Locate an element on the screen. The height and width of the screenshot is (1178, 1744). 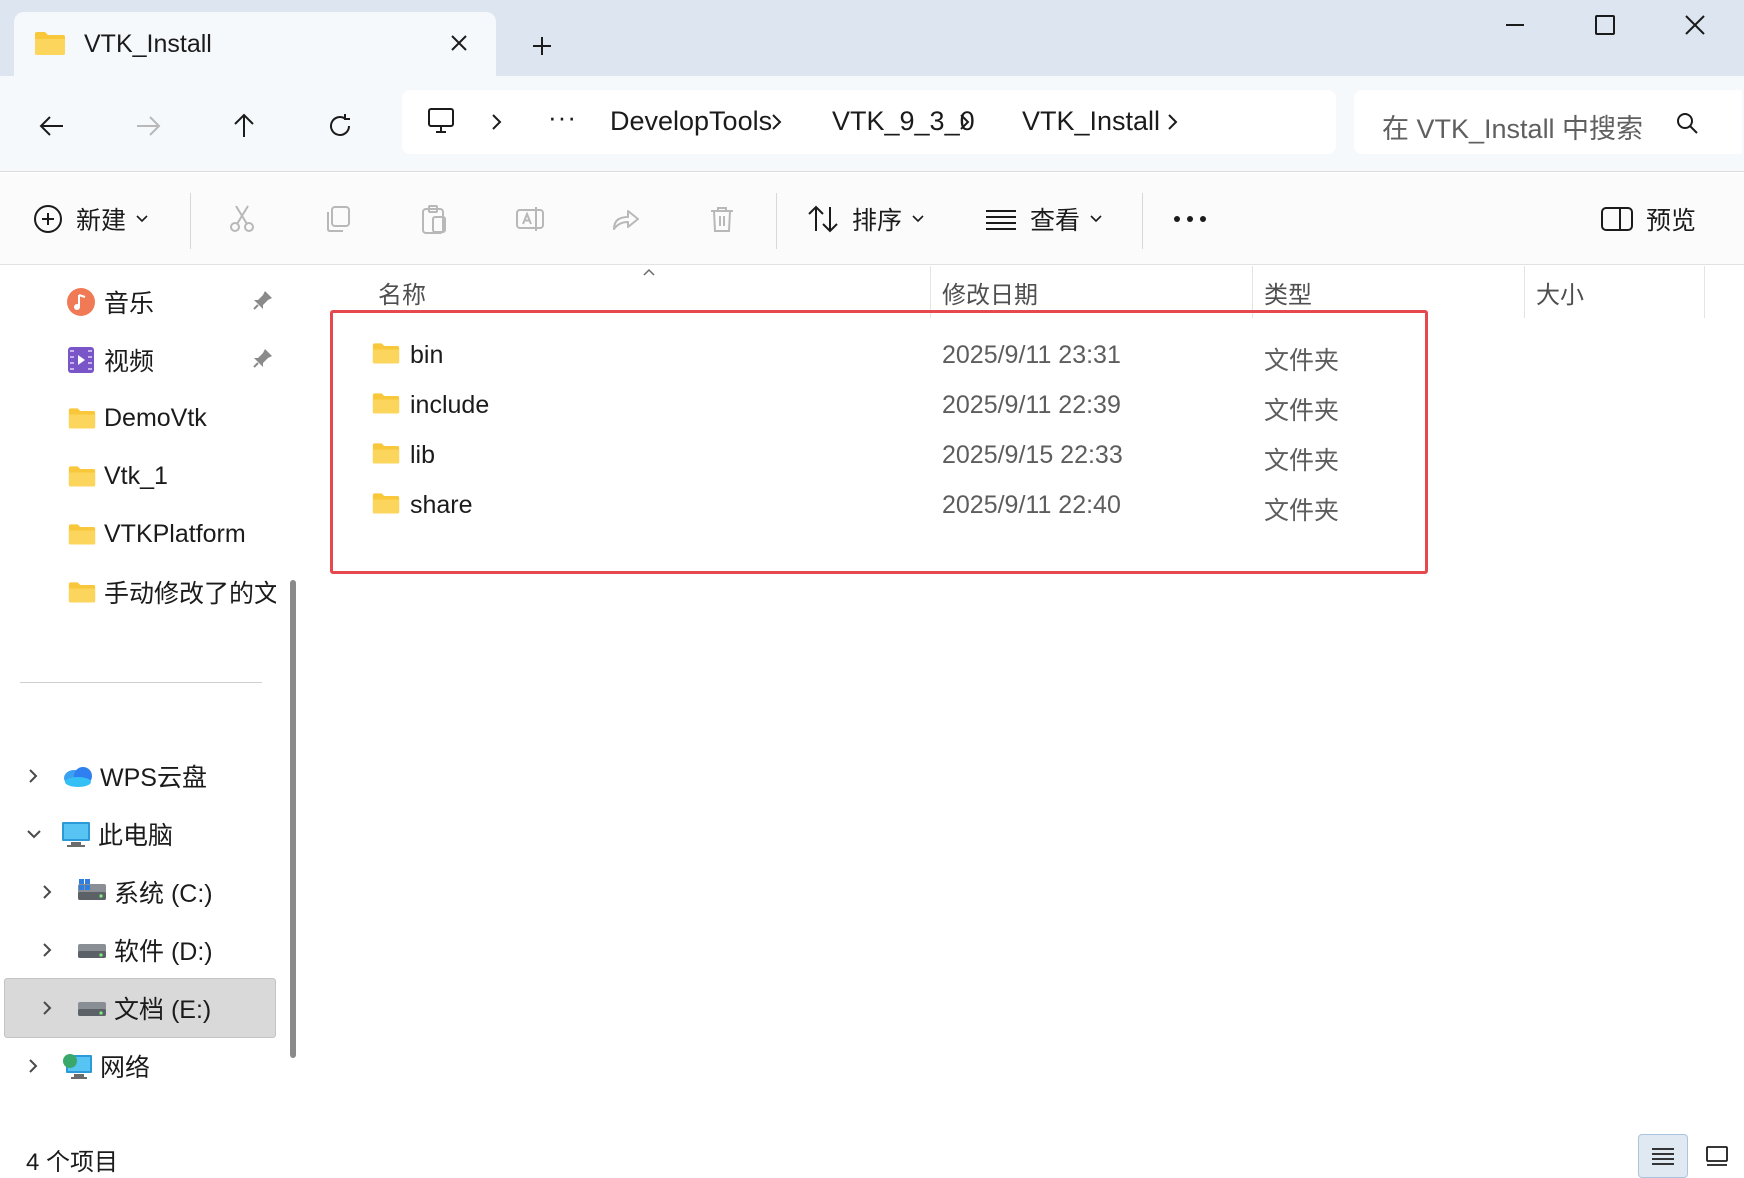
plus-icon is located at coordinates (542, 46).